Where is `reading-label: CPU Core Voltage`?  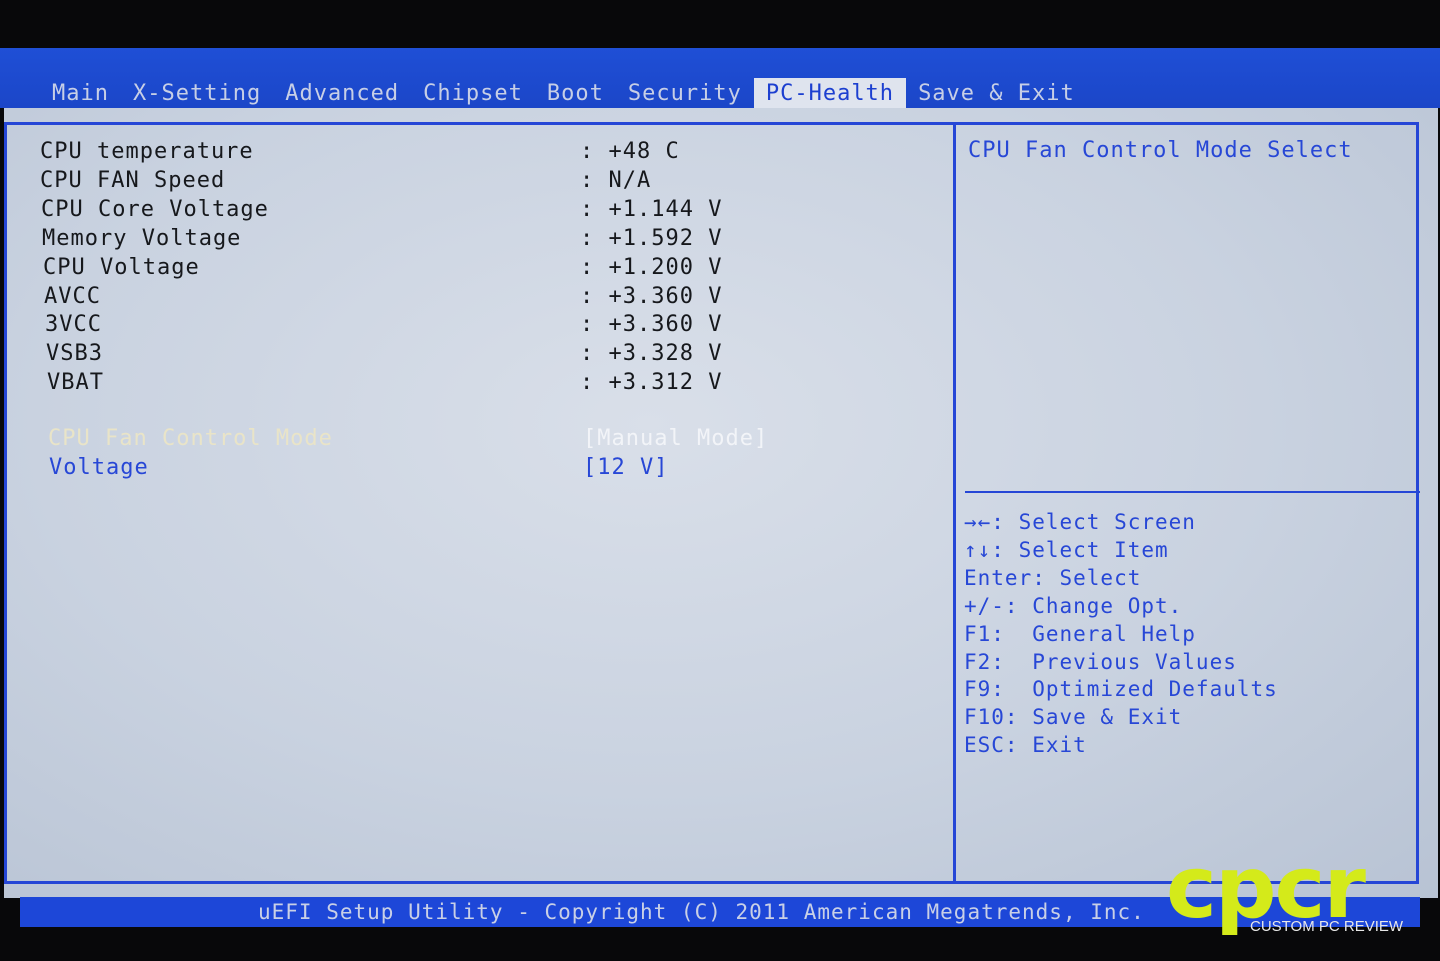
reading-label: CPU Core Voltage is located at coordinates (155, 209).